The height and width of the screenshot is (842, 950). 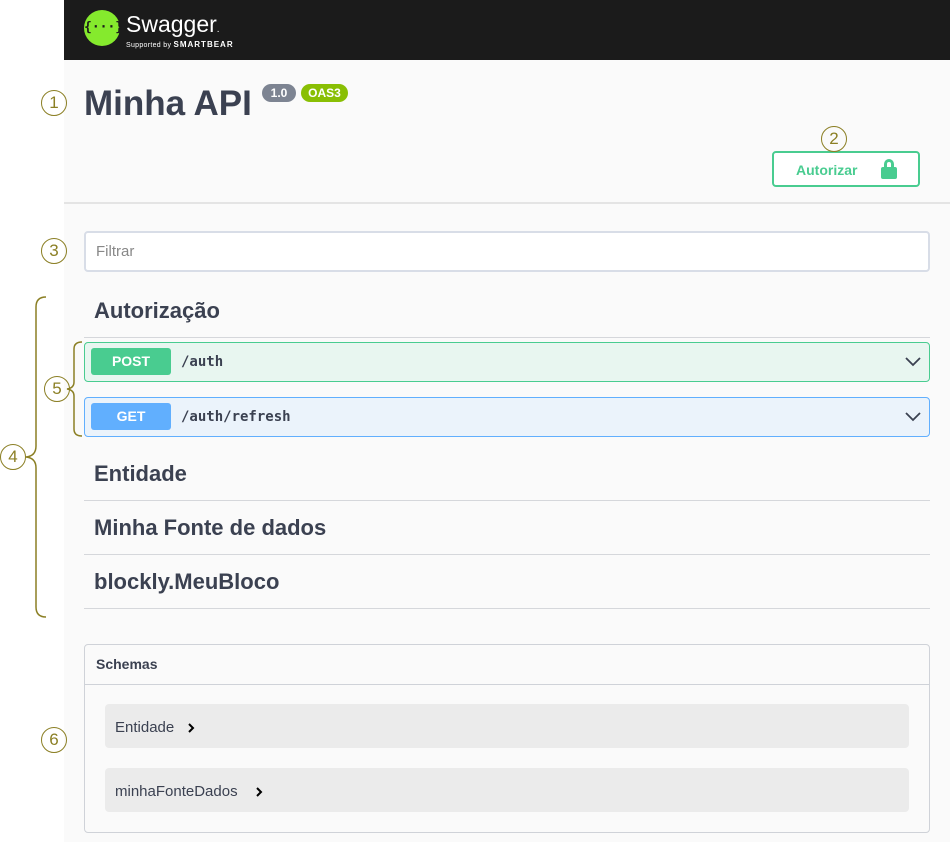 I want to click on logo-subtitle: Supported by SMARTBEAR, so click(x=180, y=44).